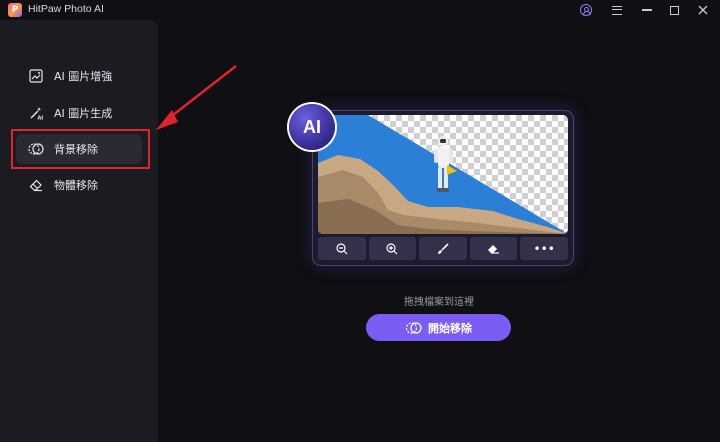  What do you see at coordinates (450, 328) in the screenshot?
I see `start-remove-label: 開始移除` at bounding box center [450, 328].